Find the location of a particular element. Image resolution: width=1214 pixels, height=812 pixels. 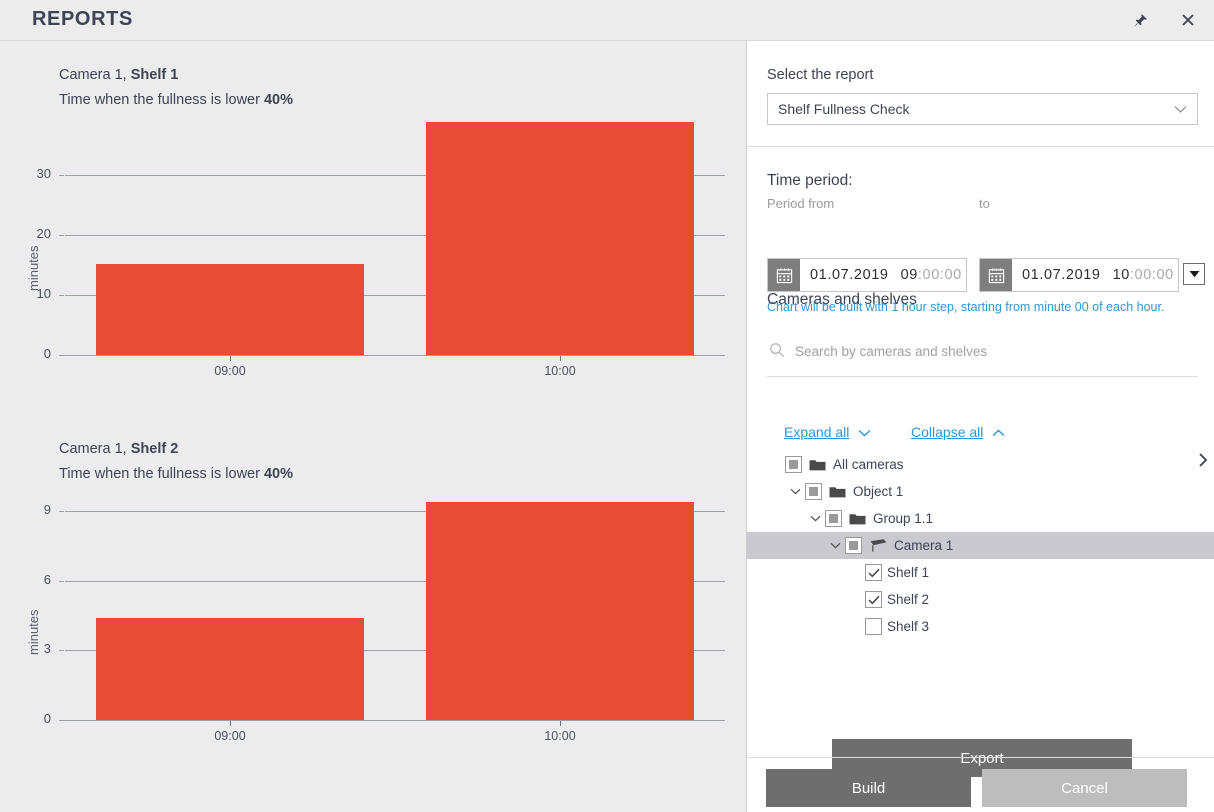

close-icon is located at coordinates (1188, 20).